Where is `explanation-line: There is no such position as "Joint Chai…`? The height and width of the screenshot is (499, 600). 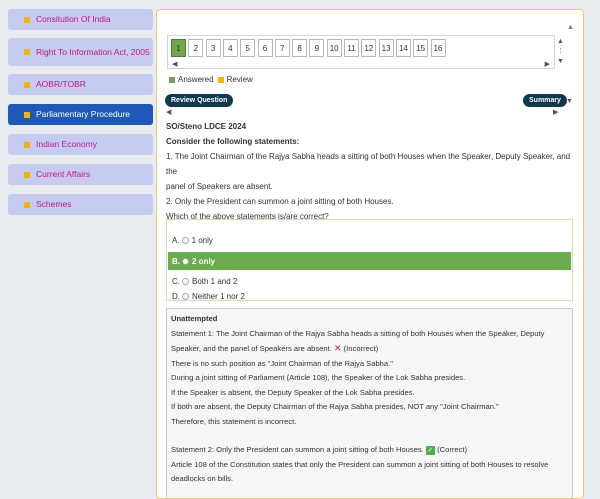
explanation-line: There is no such position as "Joint Chai… is located at coordinates (282, 363).